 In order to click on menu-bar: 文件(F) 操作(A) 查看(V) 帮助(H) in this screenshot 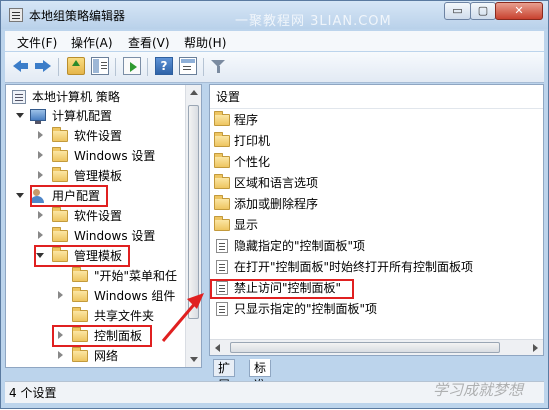, I will do `click(274, 41)`.